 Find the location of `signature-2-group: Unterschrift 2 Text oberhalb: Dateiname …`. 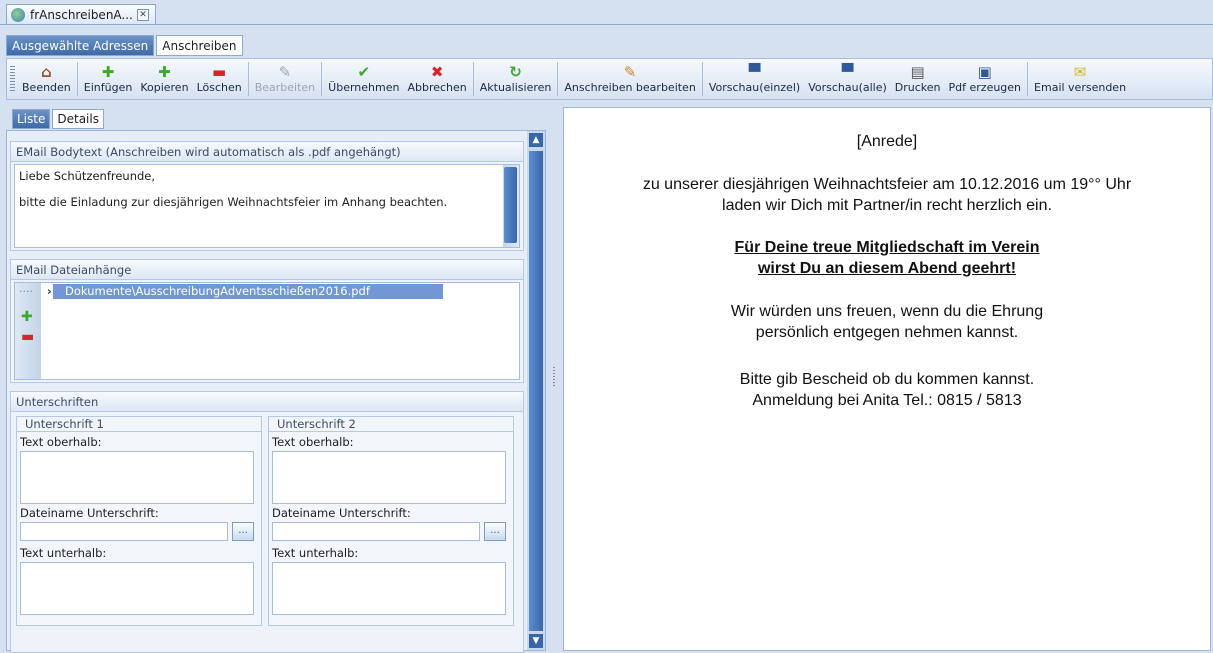

signature-2-group: Unterschrift 2 Text oberhalb: Dateiname … is located at coordinates (391, 521).